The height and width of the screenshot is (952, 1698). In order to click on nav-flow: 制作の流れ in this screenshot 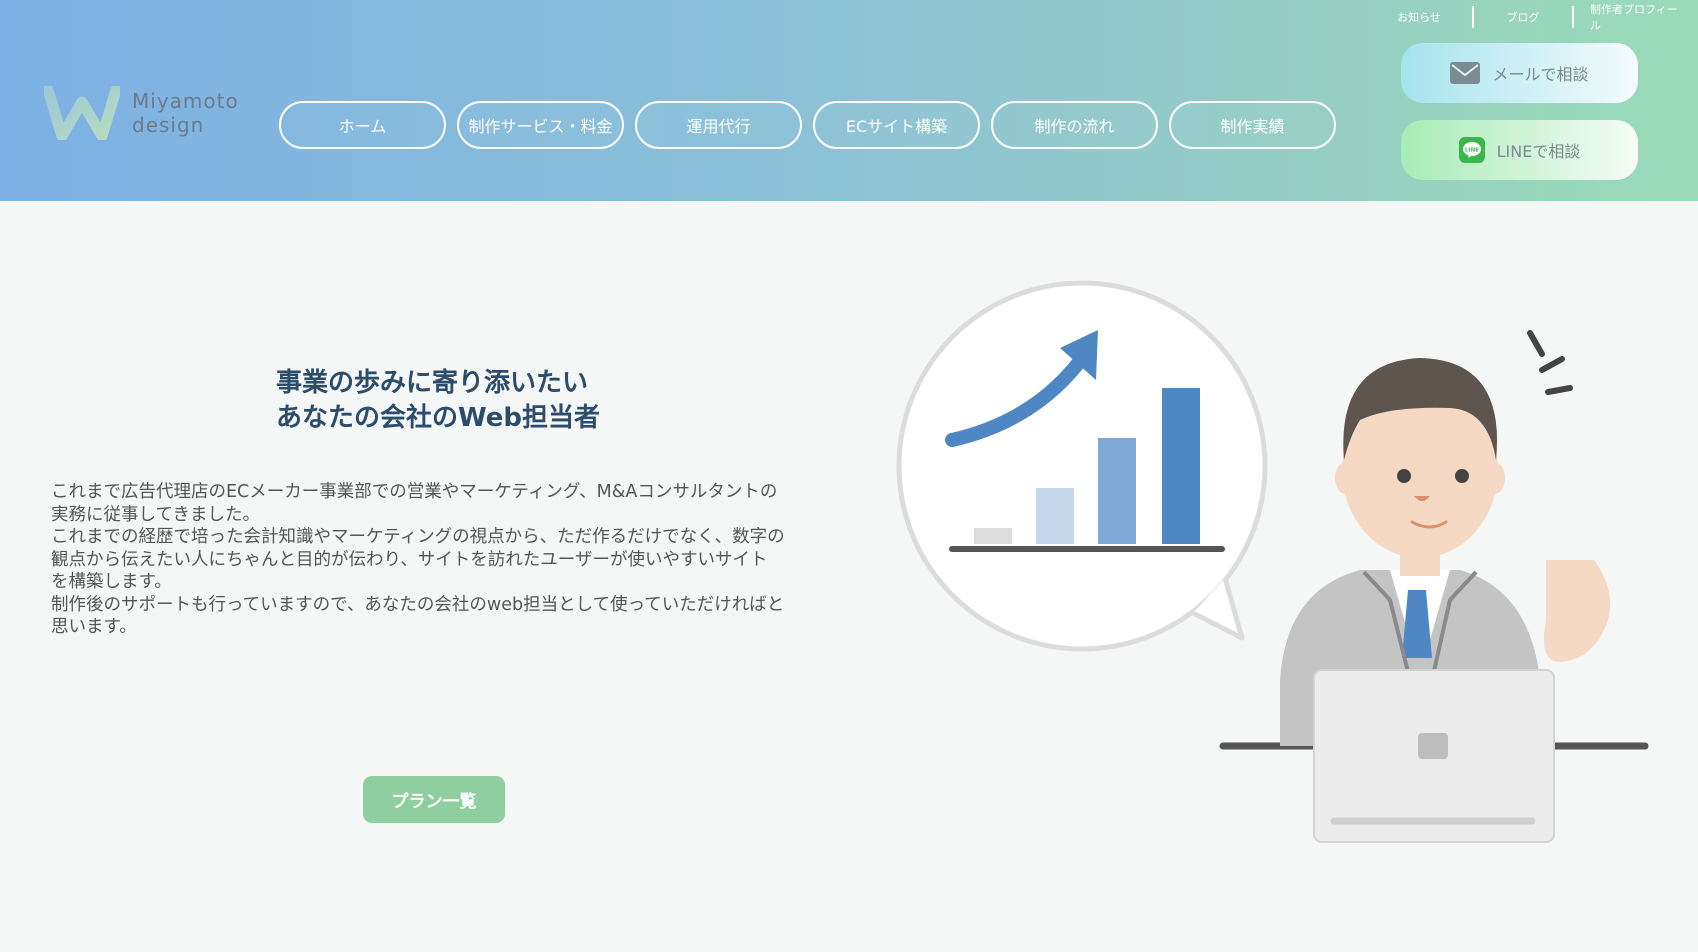, I will do `click(1074, 125)`.